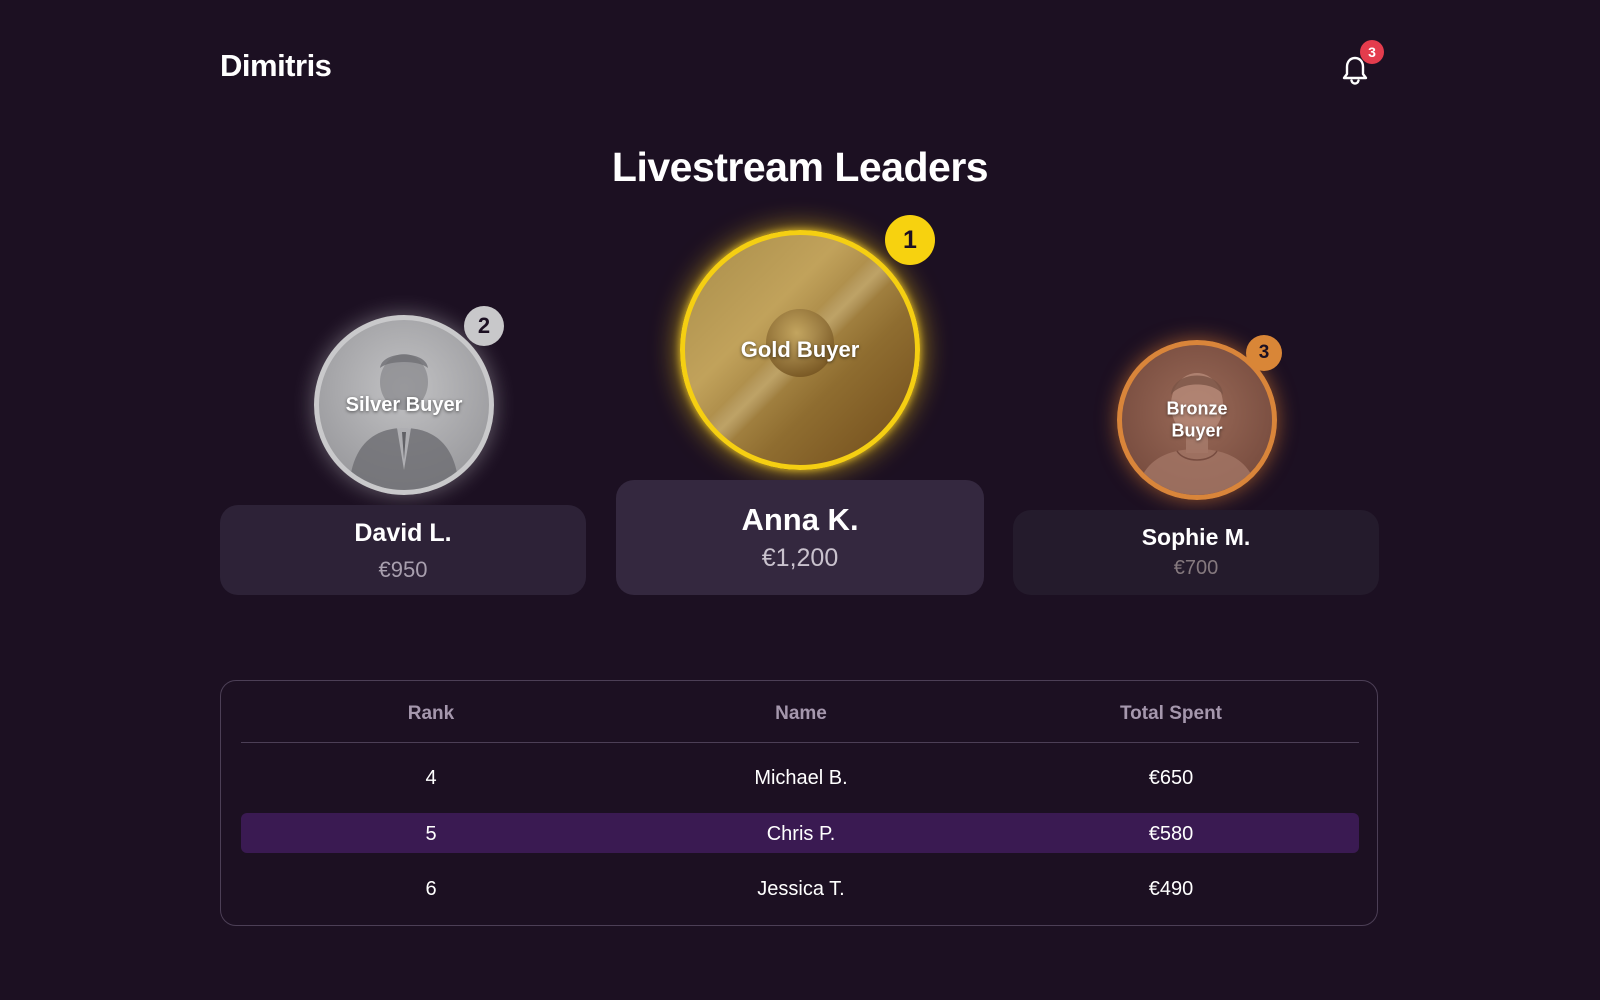 The image size is (1600, 1000). What do you see at coordinates (1196, 552) in the screenshot?
I see `podium-card-third: Sophie M. €700` at bounding box center [1196, 552].